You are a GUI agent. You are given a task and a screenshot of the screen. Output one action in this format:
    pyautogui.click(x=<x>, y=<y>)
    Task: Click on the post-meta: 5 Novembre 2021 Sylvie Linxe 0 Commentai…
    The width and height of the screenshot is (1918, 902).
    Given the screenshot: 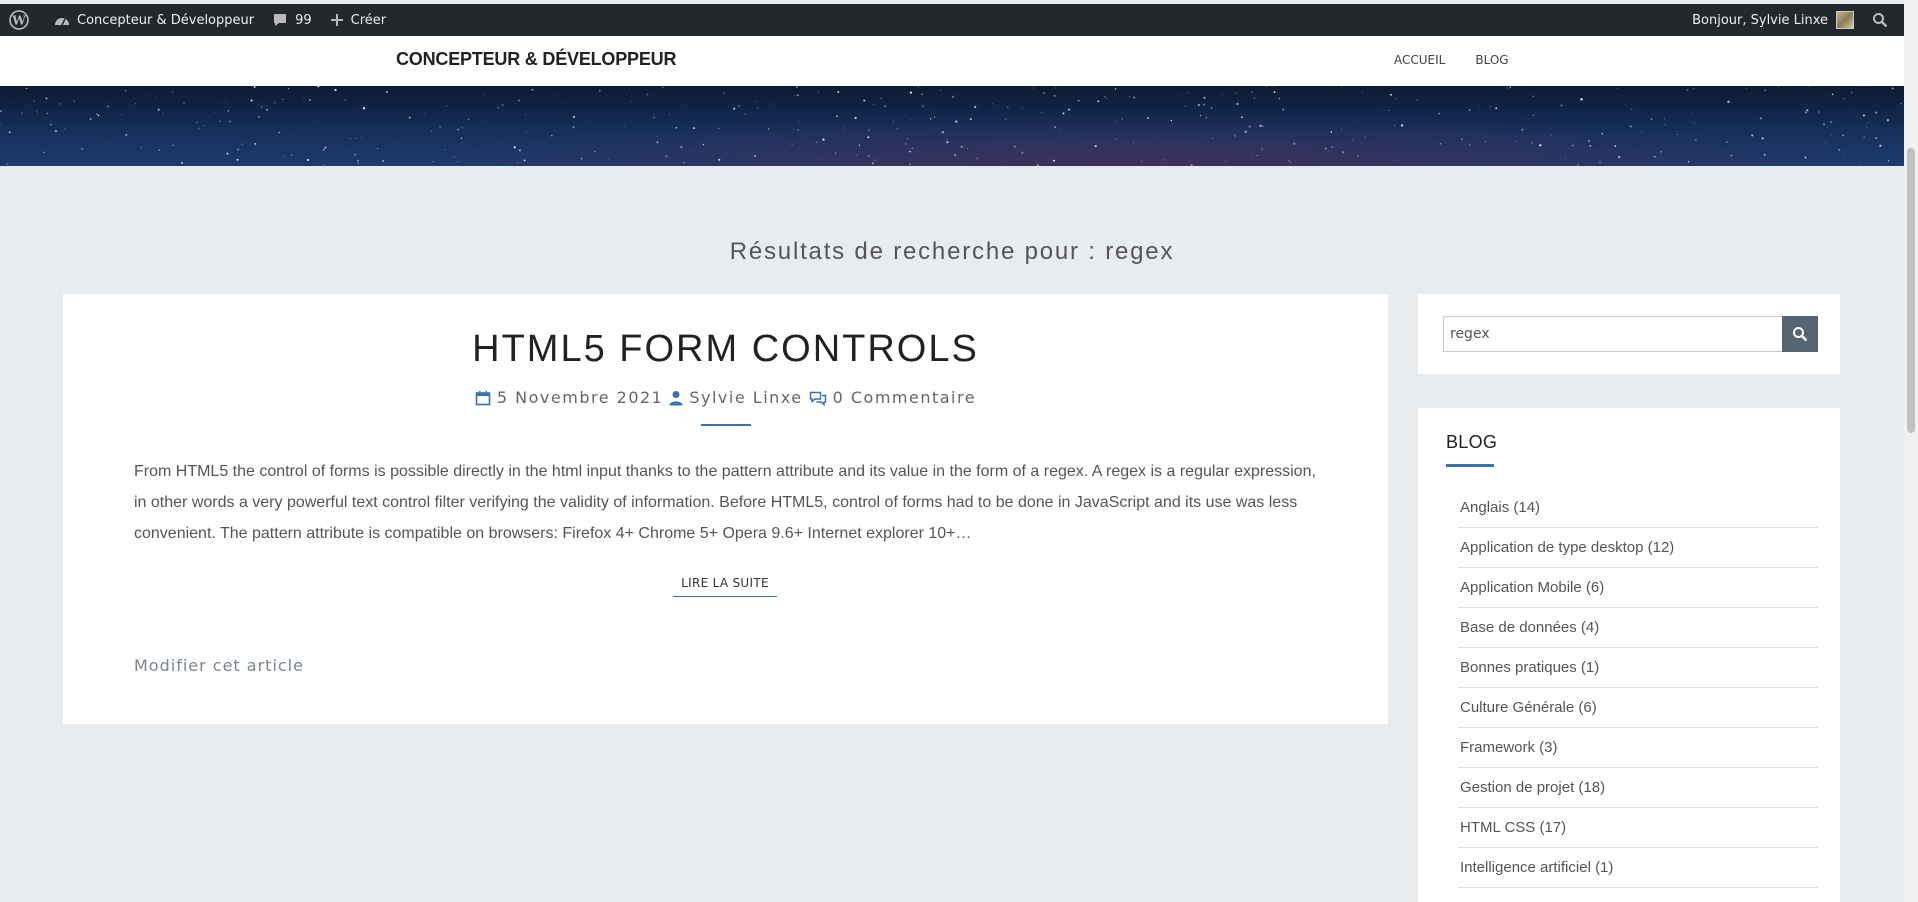 What is the action you would take?
    pyautogui.click(x=725, y=397)
    